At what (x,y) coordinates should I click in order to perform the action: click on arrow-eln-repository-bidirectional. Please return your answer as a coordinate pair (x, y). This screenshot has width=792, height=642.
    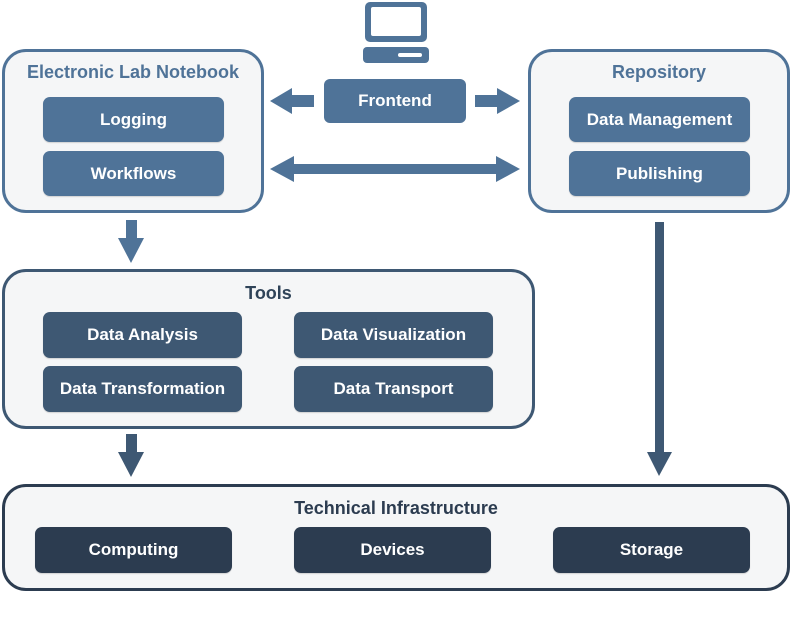
    Looking at the image, I should click on (395, 169).